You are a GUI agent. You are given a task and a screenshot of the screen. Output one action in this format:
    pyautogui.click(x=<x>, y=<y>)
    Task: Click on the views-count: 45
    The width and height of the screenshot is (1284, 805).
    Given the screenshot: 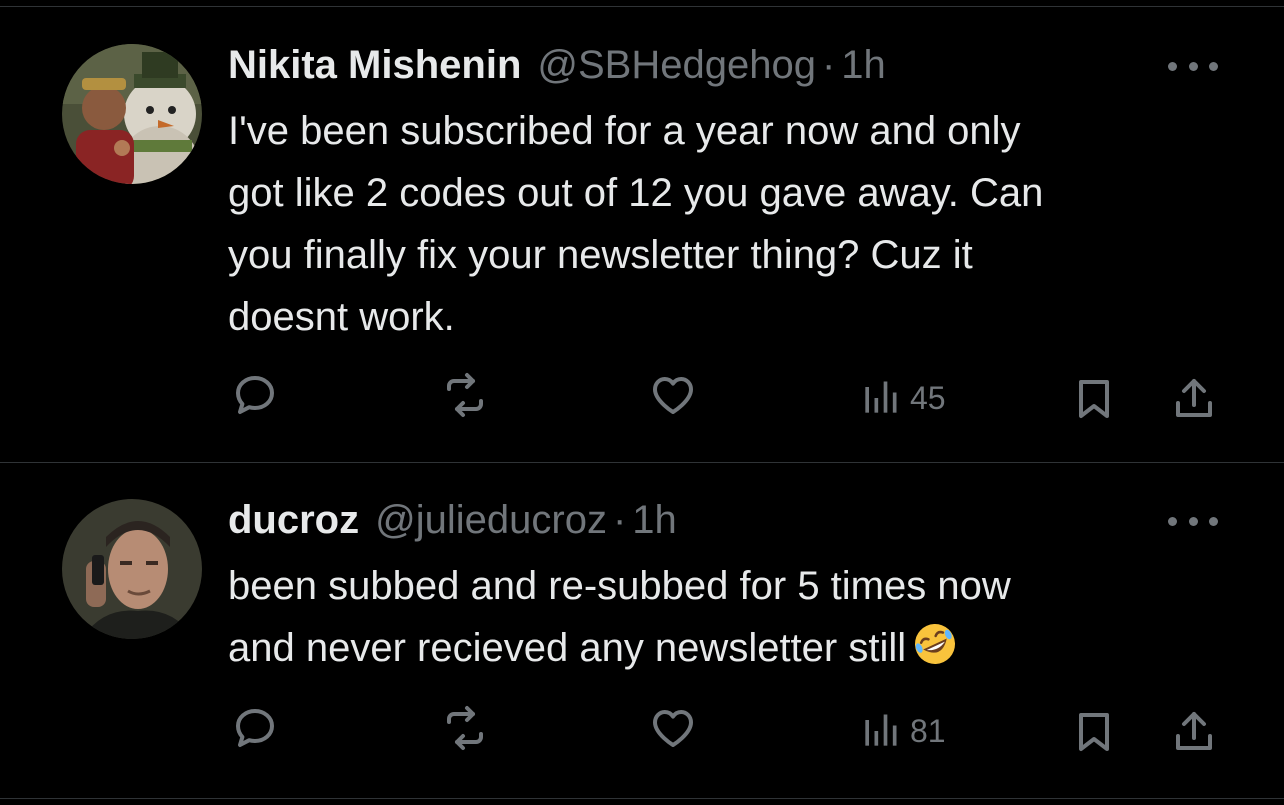 What is the action you would take?
    pyautogui.click(x=928, y=397)
    